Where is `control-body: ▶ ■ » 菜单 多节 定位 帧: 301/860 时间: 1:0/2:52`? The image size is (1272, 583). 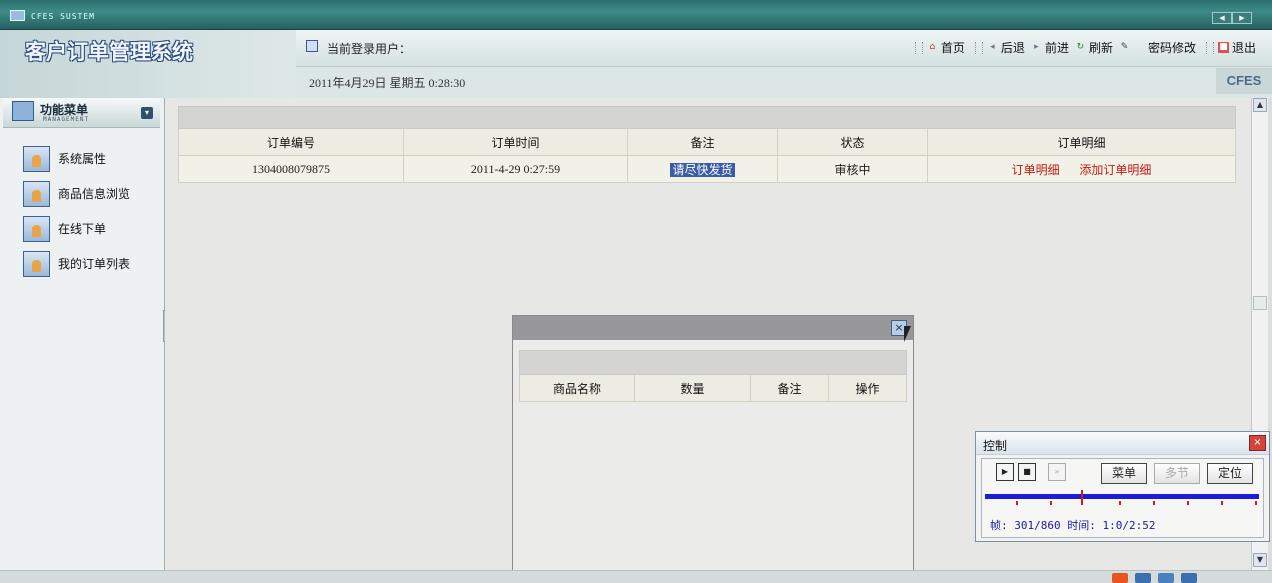 control-body: ▶ ■ » 菜单 多节 定位 帧: 301/860 时间: 1:0/2:52 is located at coordinates (1122, 498).